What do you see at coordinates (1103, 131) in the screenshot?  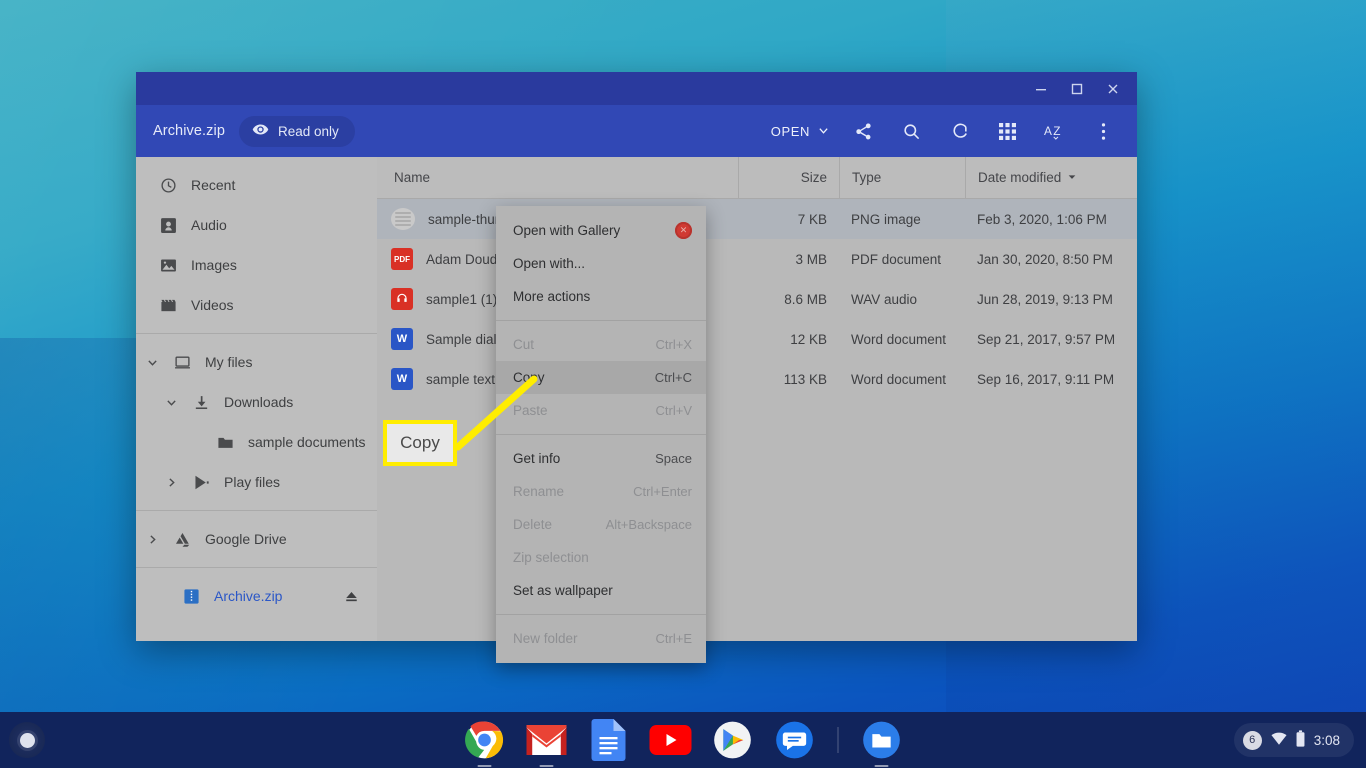 I see `more-options-icon` at bounding box center [1103, 131].